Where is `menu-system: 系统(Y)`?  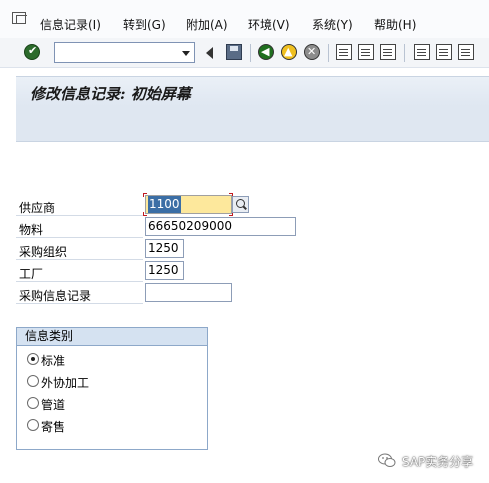
menu-system: 系统(Y) is located at coordinates (332, 24).